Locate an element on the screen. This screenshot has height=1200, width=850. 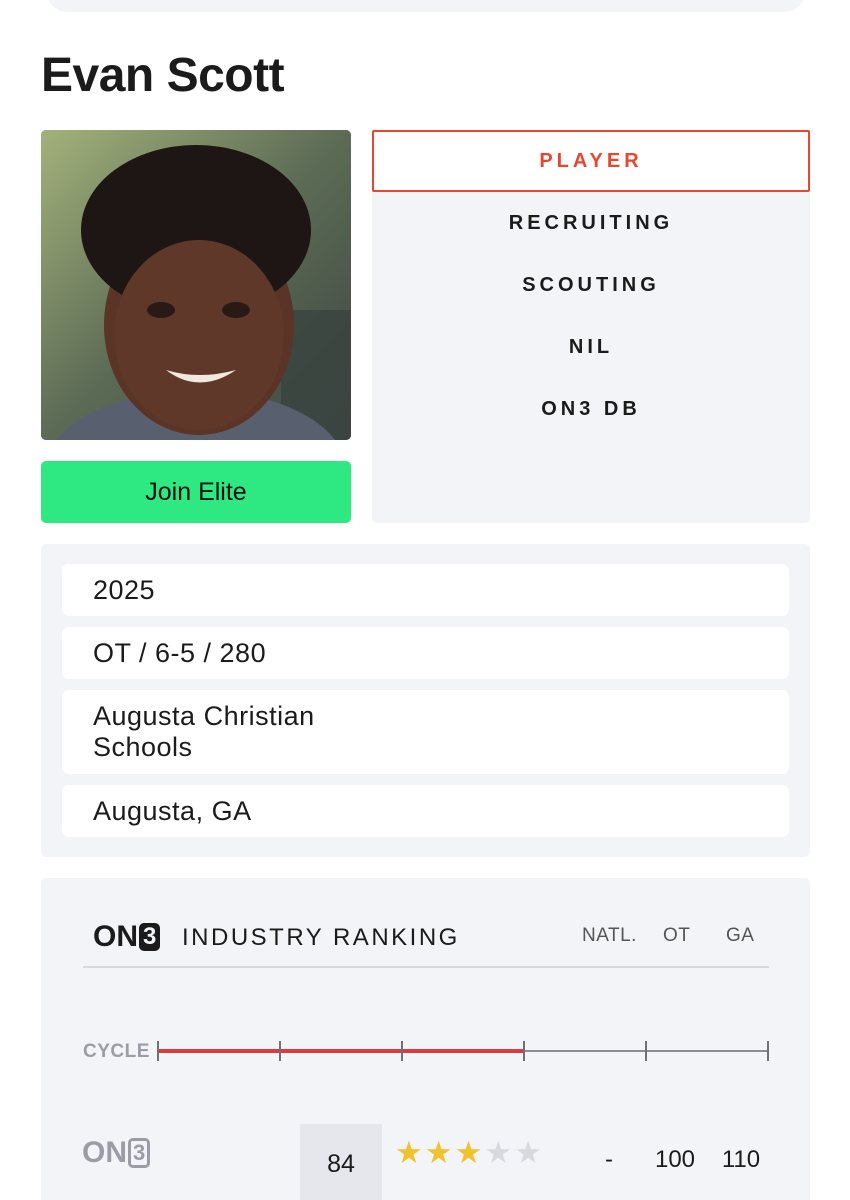
high-school: Augusta Christian Schools is located at coordinates (425, 732).